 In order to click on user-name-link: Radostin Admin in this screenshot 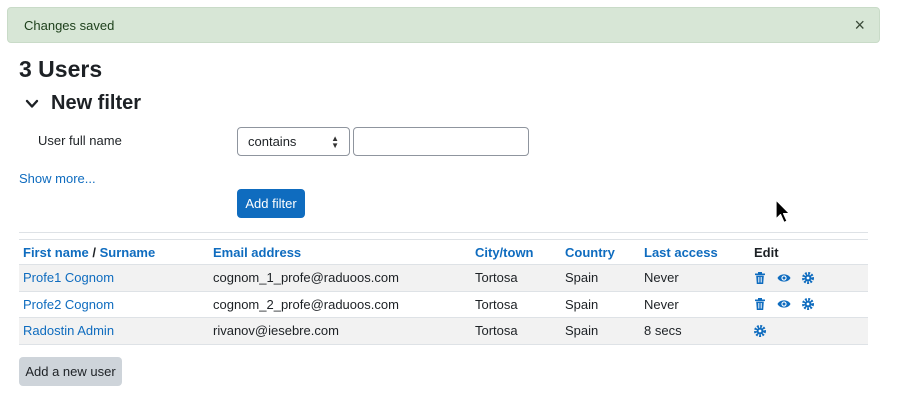, I will do `click(114, 331)`.